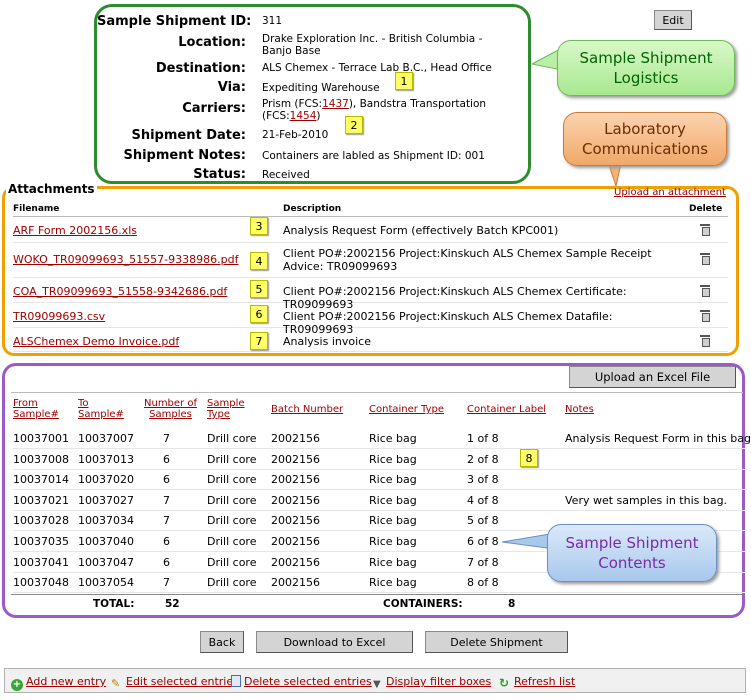 Image resolution: width=751 pixels, height=700 pixels. Describe the element at coordinates (166, 500) in the screenshot. I see `sample-count-cell: 7` at that location.